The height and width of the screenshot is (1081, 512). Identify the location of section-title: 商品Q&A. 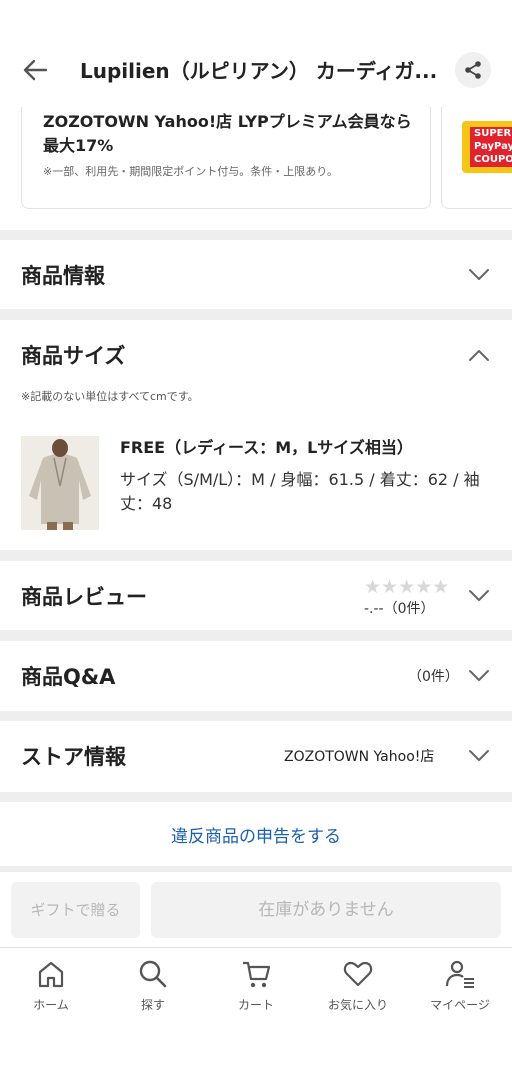
(68, 677).